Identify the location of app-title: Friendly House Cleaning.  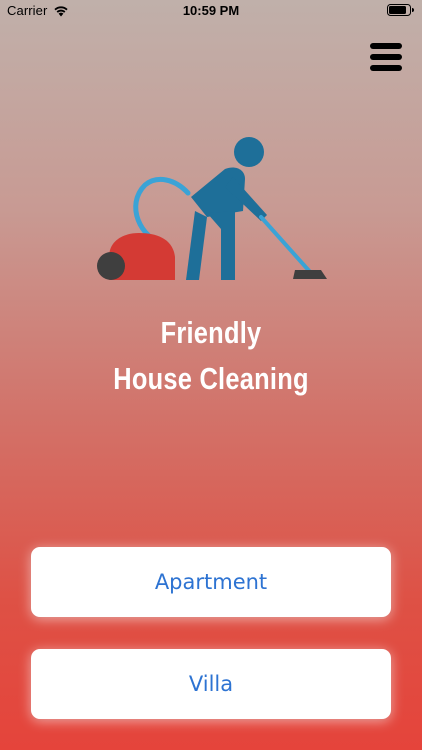
(211, 356).